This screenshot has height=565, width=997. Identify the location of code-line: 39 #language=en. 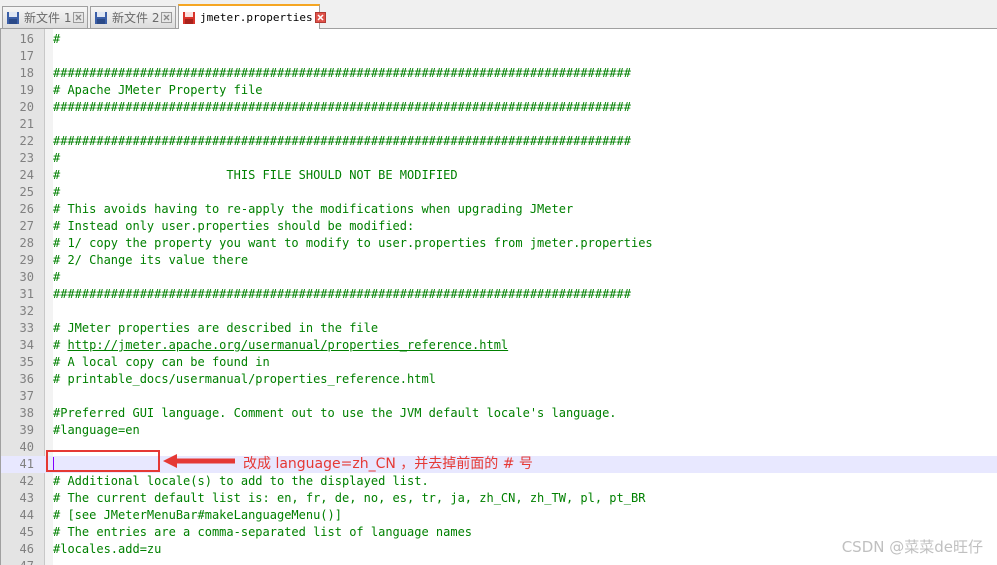
(499, 430).